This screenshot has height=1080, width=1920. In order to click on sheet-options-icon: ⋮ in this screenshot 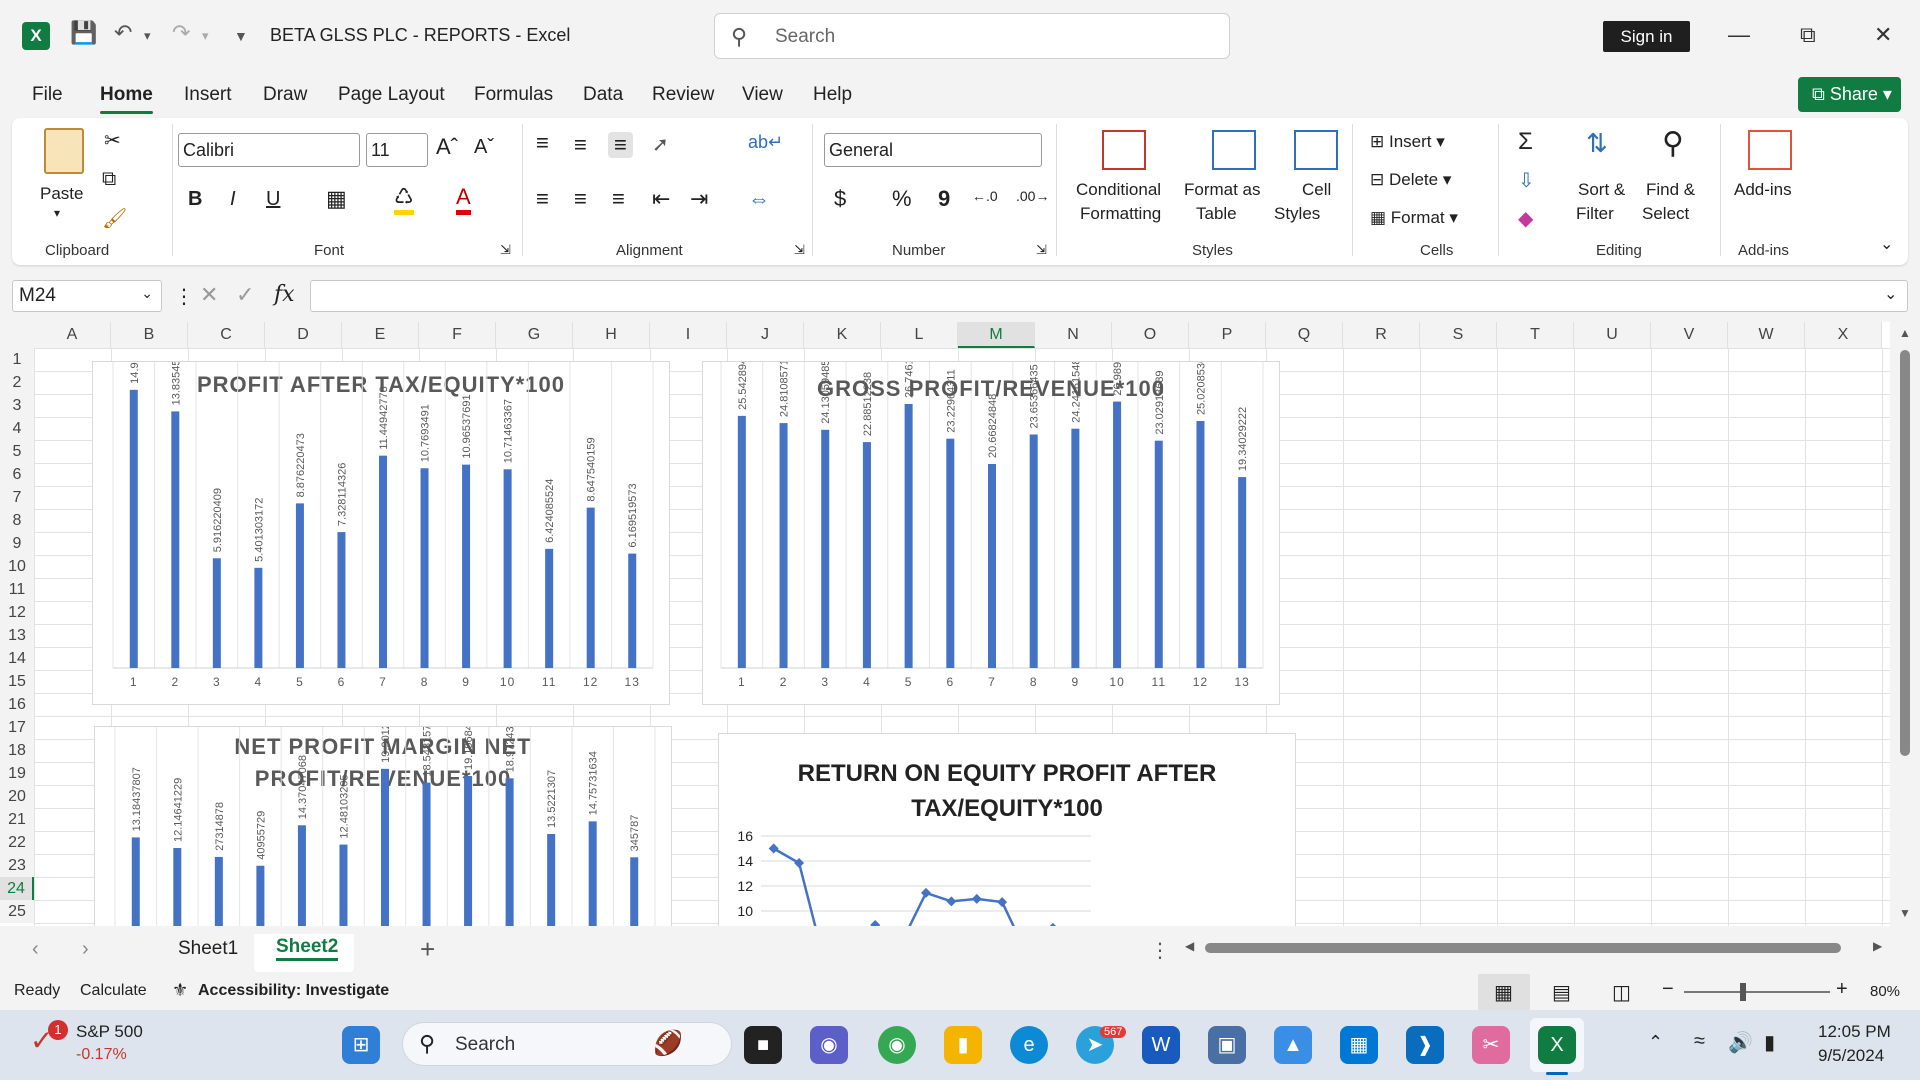, I will do `click(1160, 950)`.